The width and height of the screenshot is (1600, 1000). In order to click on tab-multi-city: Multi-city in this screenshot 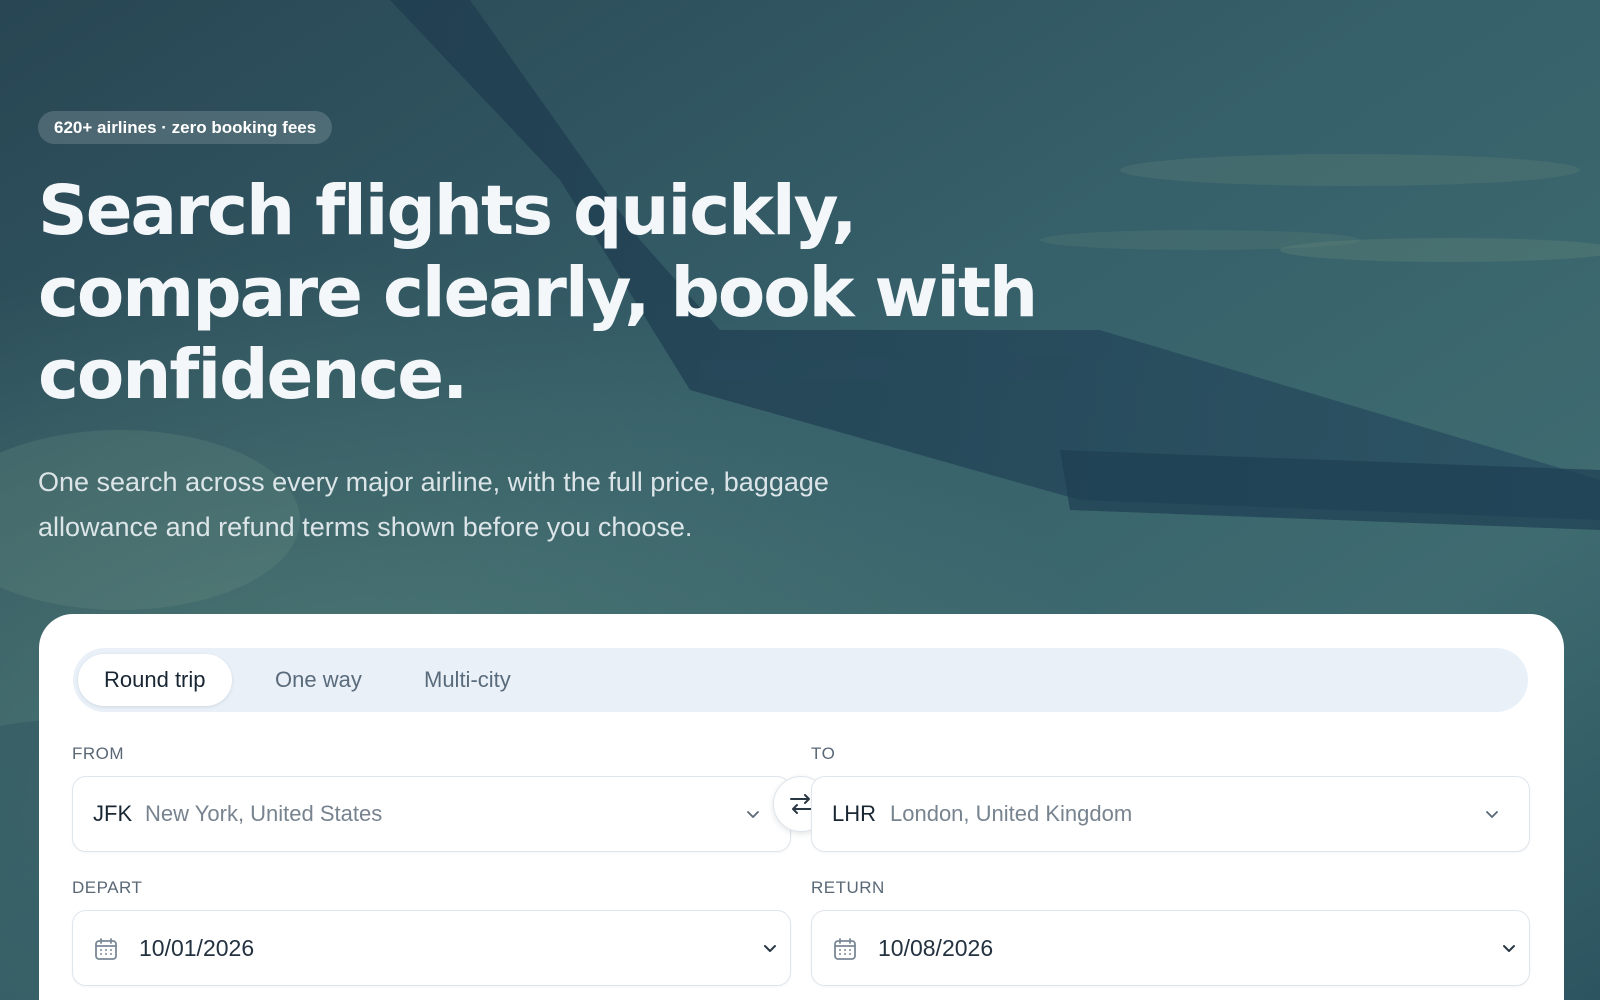, I will do `click(467, 680)`.